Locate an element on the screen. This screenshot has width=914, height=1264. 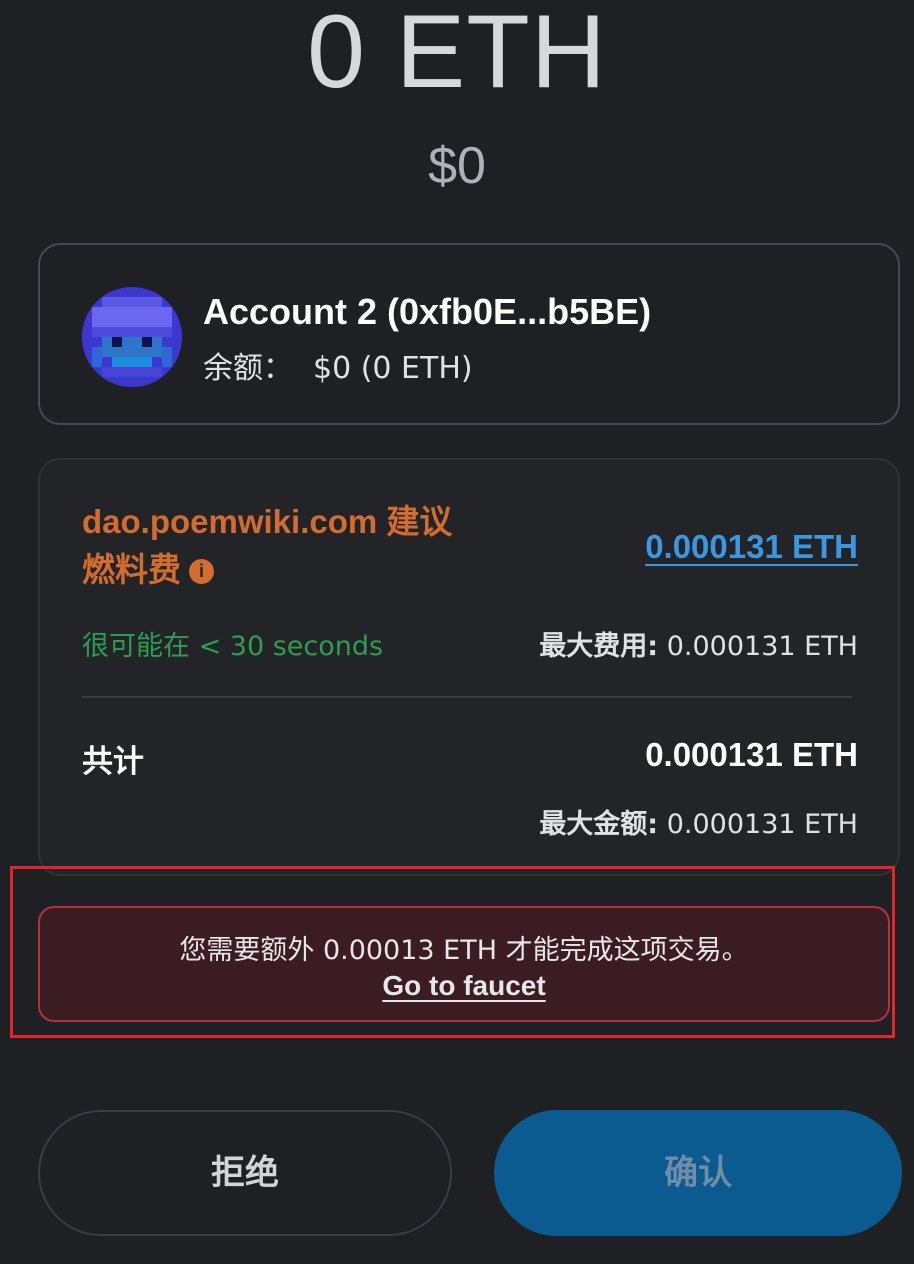
confirm-button: 确认 is located at coordinates (698, 1173).